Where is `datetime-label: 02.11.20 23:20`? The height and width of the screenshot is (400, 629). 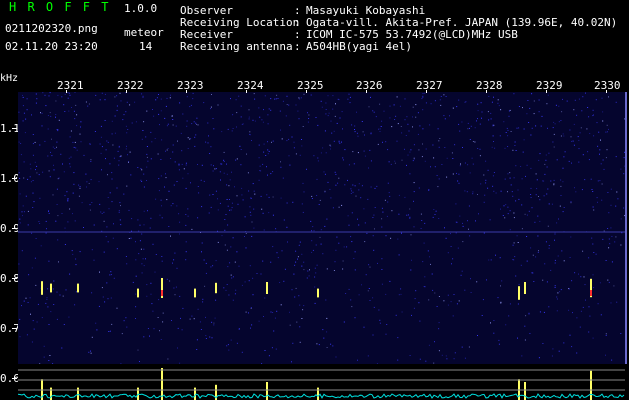 datetime-label: 02.11.20 23:20 is located at coordinates (51, 46).